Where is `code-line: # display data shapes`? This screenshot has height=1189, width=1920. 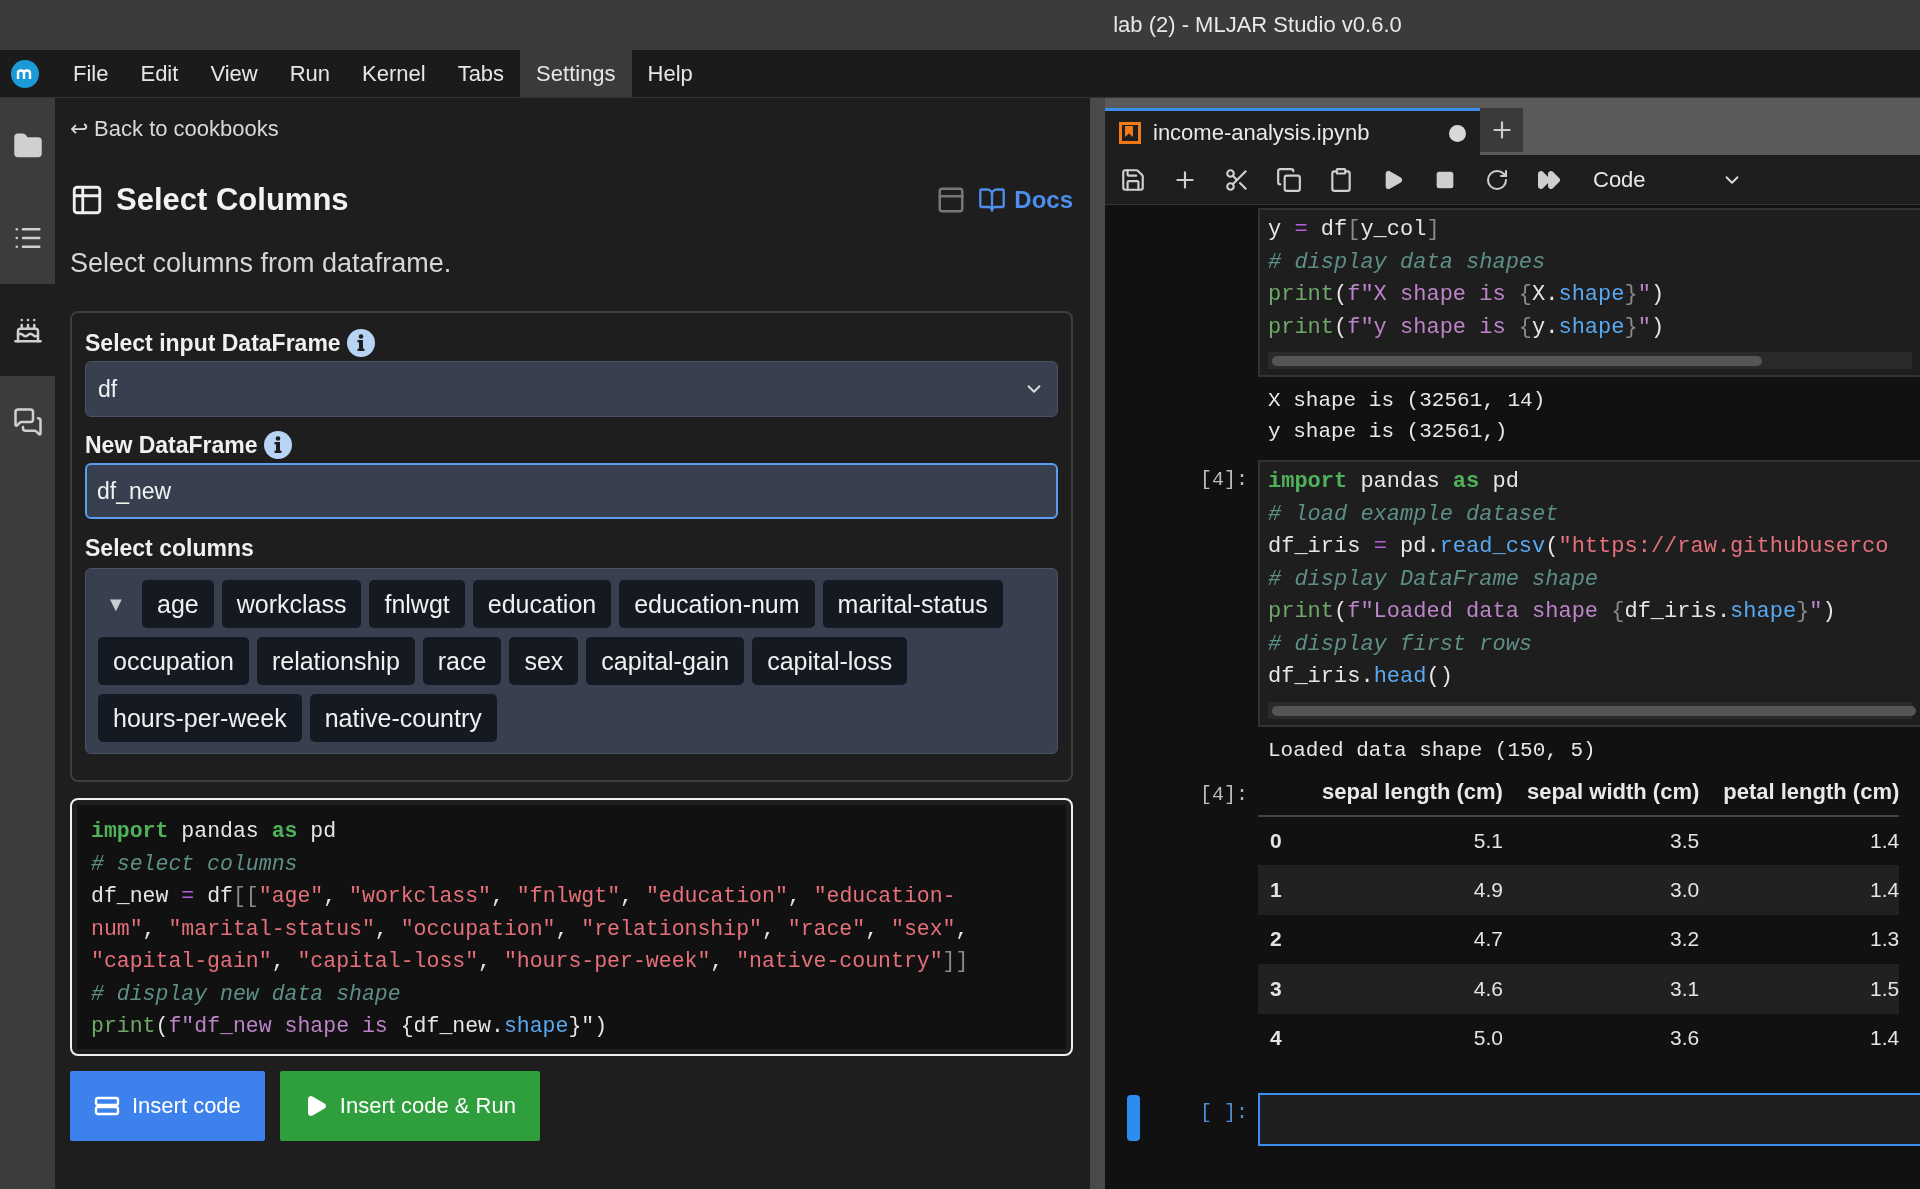
code-line: # display data shapes is located at coordinates (1407, 262).